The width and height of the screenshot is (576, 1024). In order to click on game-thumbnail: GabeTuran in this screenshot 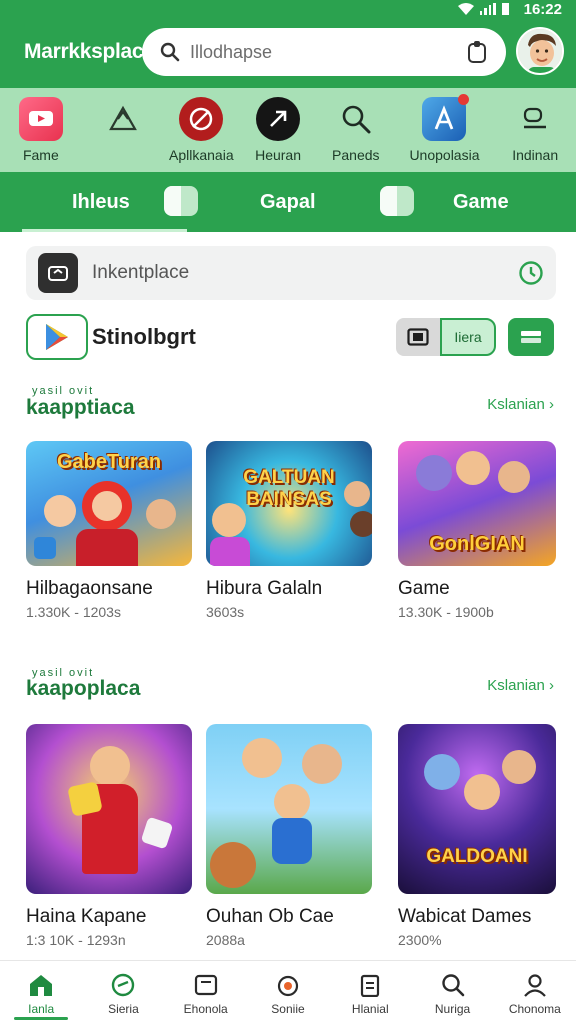, I will do `click(109, 503)`.